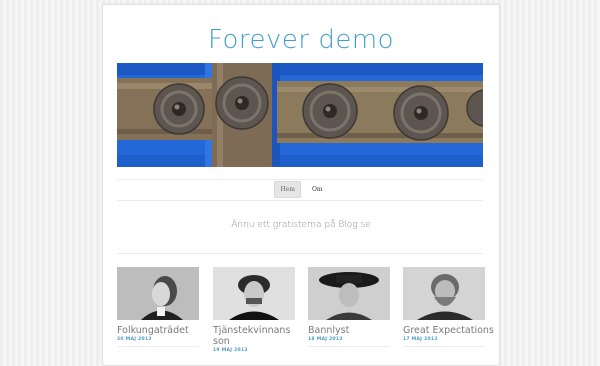 Image resolution: width=600 pixels, height=366 pixels. Describe the element at coordinates (301, 225) in the screenshot. I see `site-tagline: Ännu ett gratistema på Blog.se` at that location.